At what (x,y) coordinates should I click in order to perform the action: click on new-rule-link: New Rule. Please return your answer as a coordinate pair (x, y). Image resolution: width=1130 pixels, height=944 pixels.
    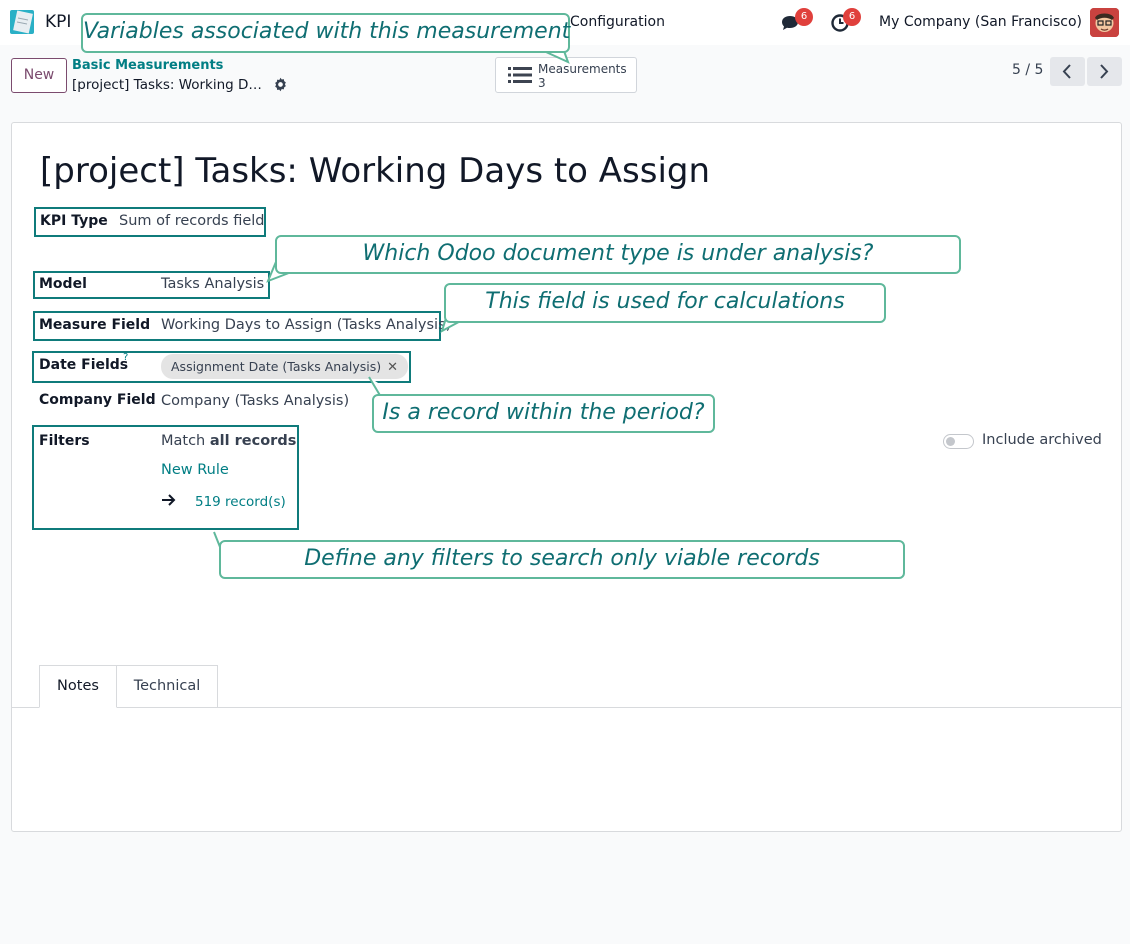
    Looking at the image, I should click on (195, 470).